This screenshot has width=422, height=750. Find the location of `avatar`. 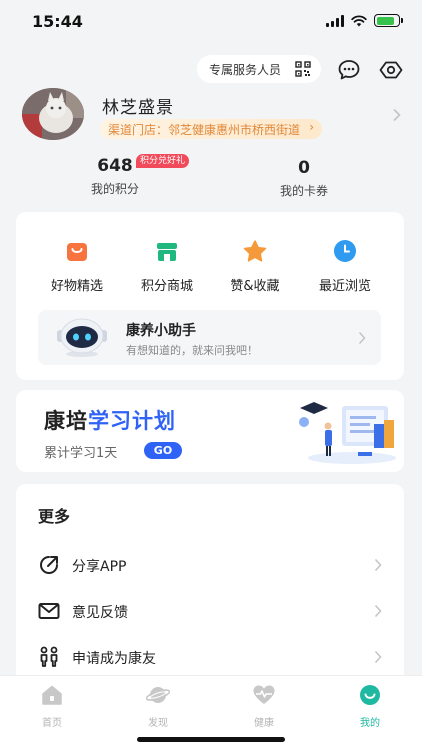

avatar is located at coordinates (53, 114).